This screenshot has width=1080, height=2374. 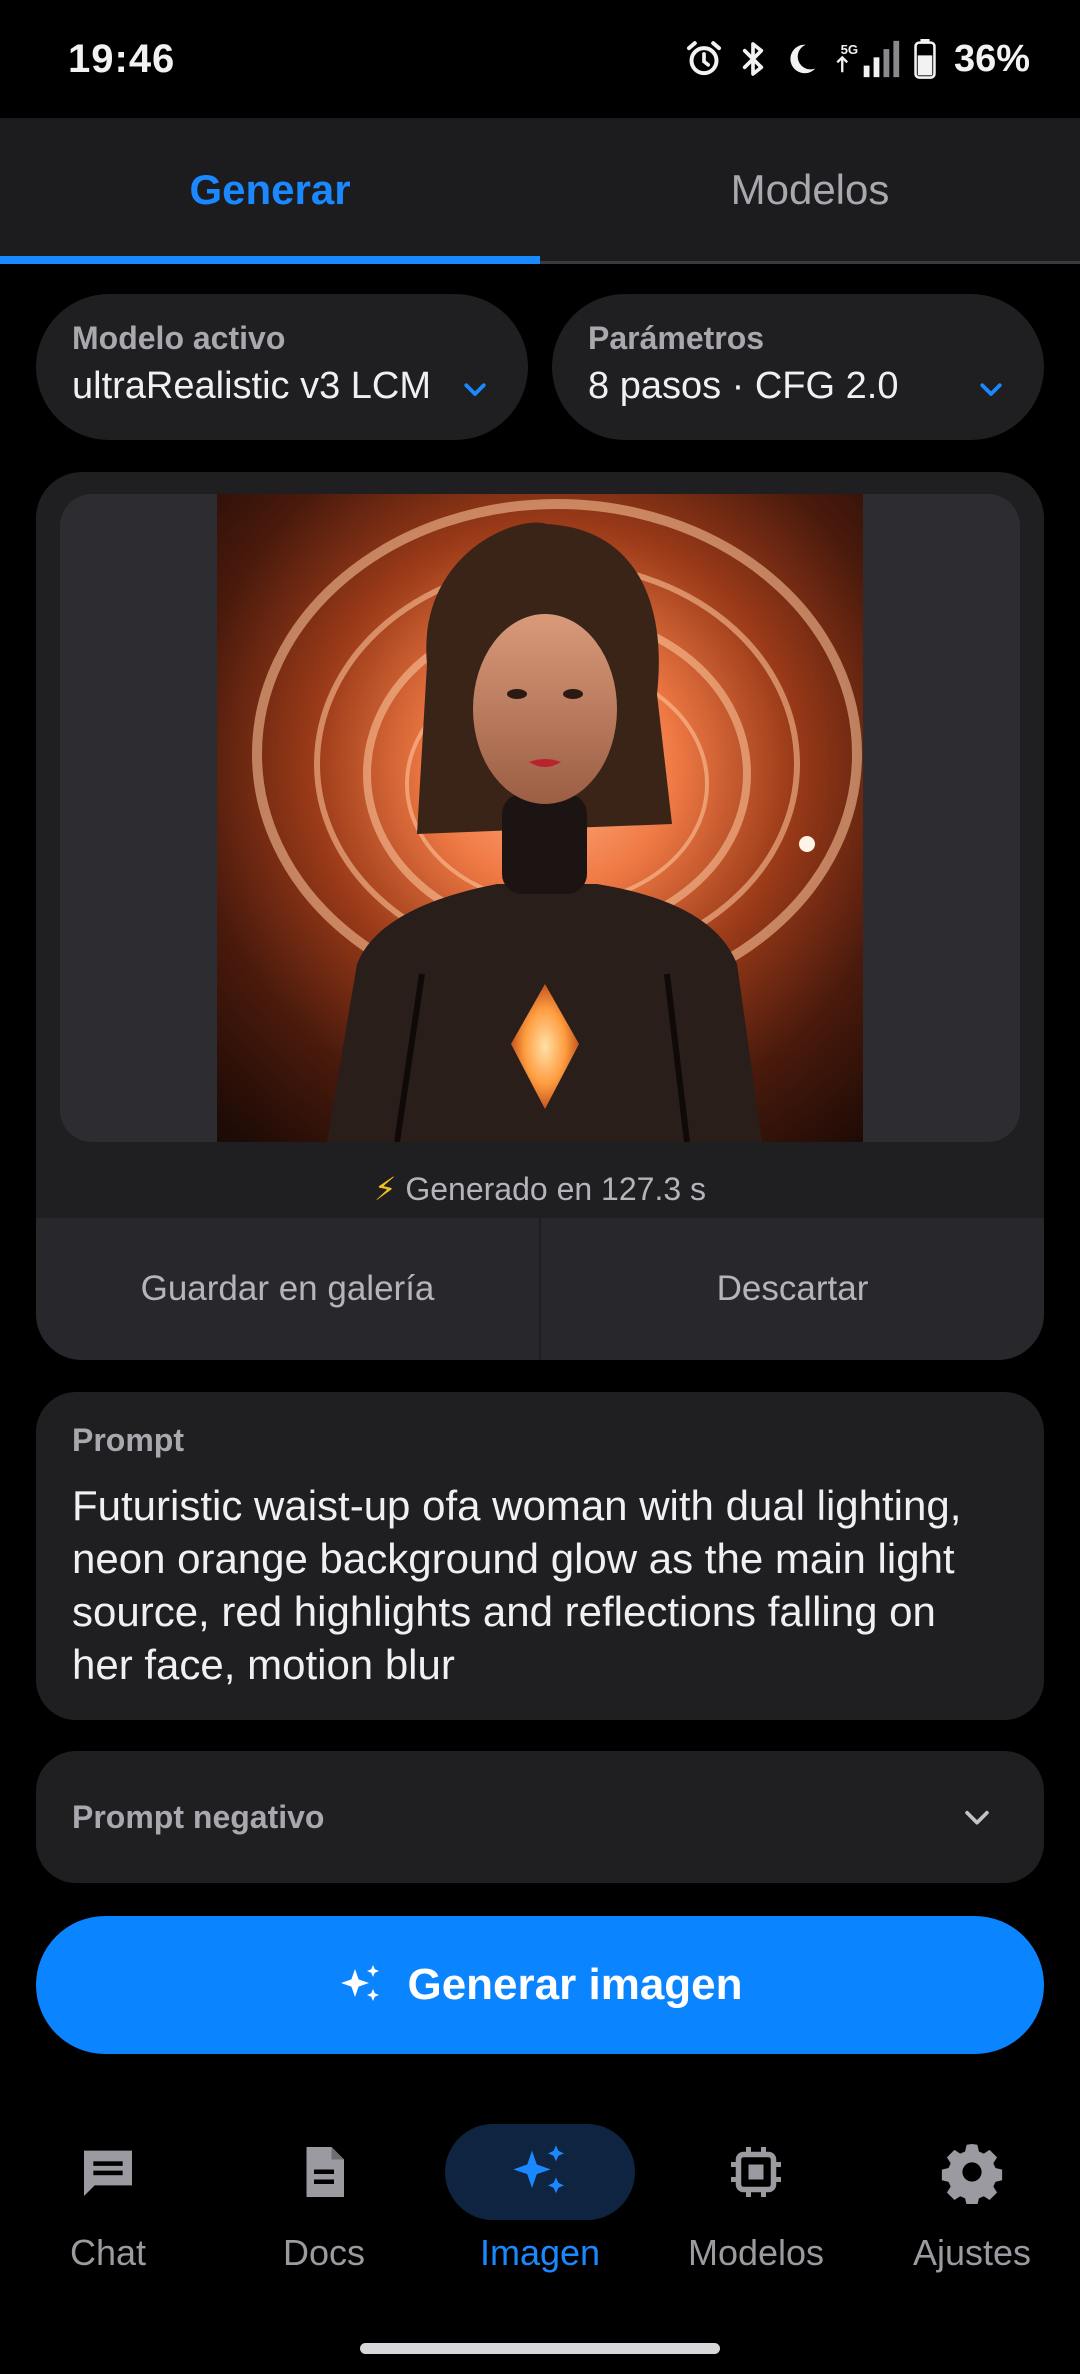 I want to click on nav-item-ajustes: Ajustes, so click(x=972, y=2209).